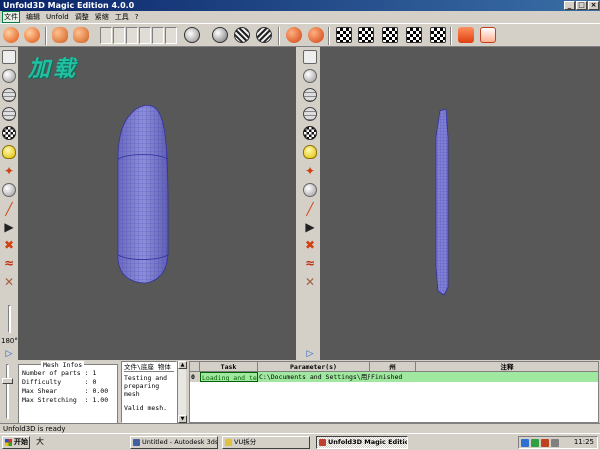  Describe the element at coordinates (314, 377) in the screenshot. I see `row-parameters: C:\Documents and Settings\用户\M` at that location.